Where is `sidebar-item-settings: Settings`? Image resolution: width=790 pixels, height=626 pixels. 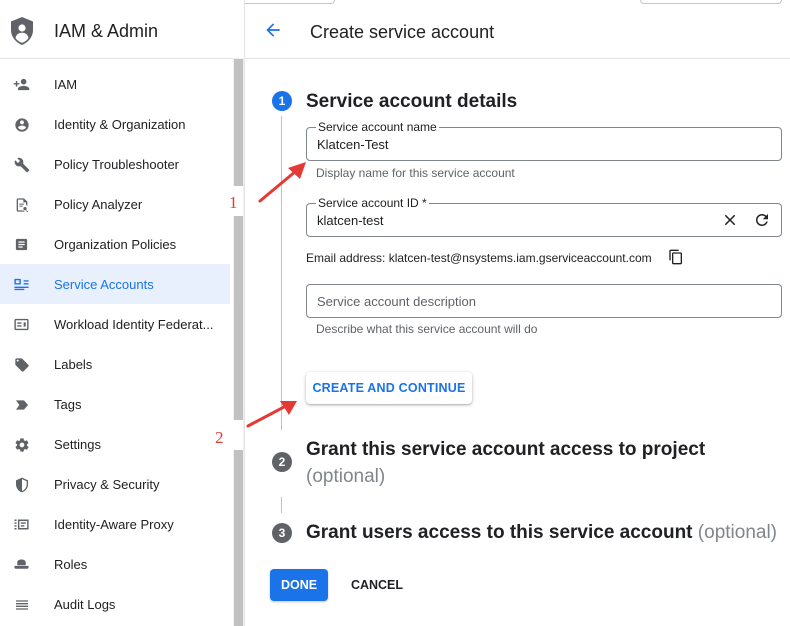 sidebar-item-settings: Settings is located at coordinates (115, 444).